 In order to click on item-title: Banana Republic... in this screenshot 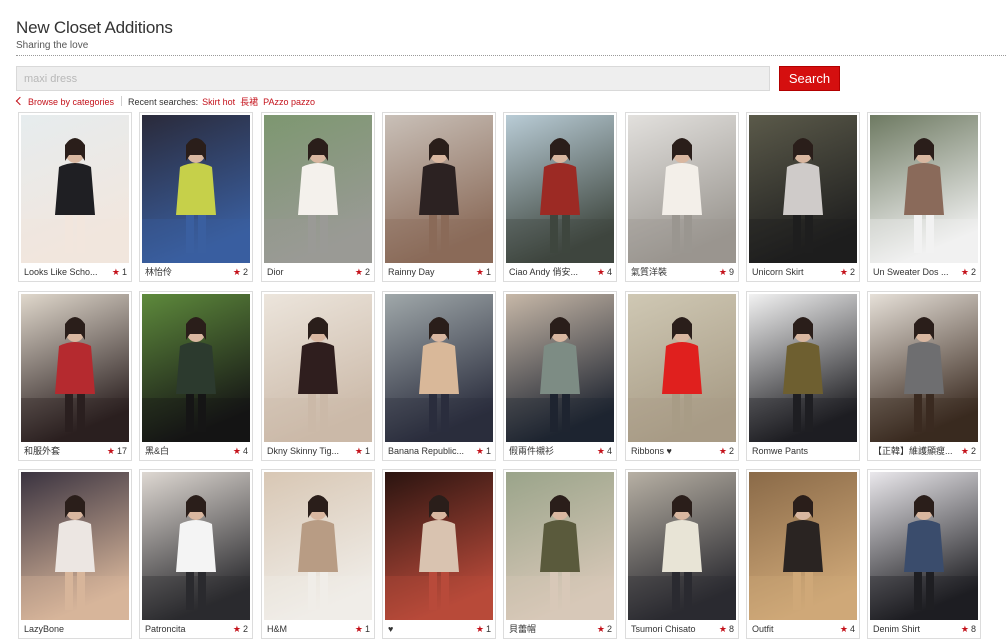, I will do `click(428, 451)`.